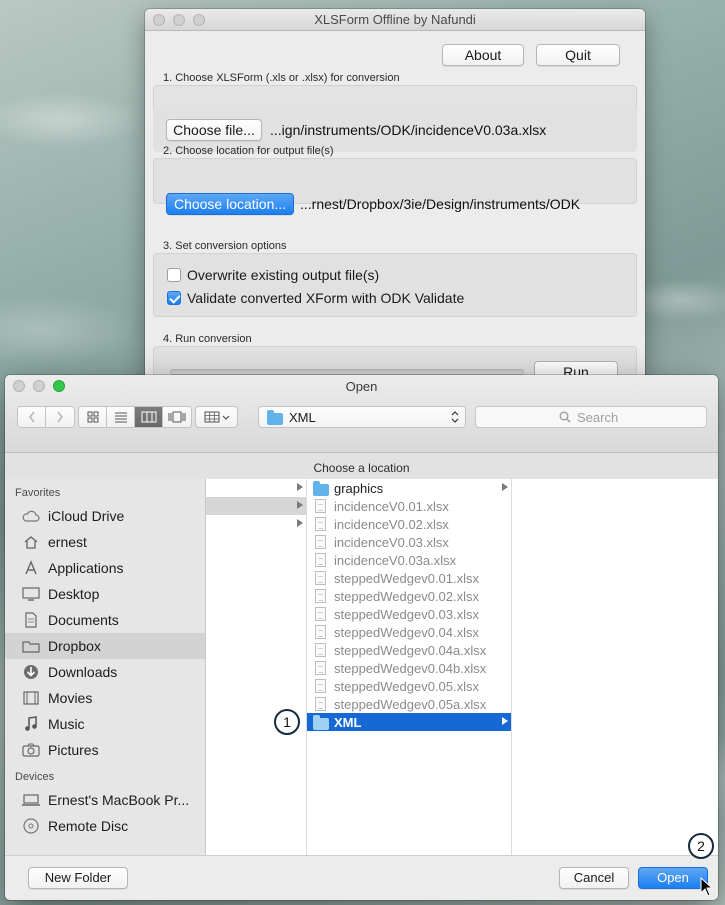 The image size is (725, 905). I want to click on file-name: steppedWedgev0.05.xlsx, so click(407, 686).